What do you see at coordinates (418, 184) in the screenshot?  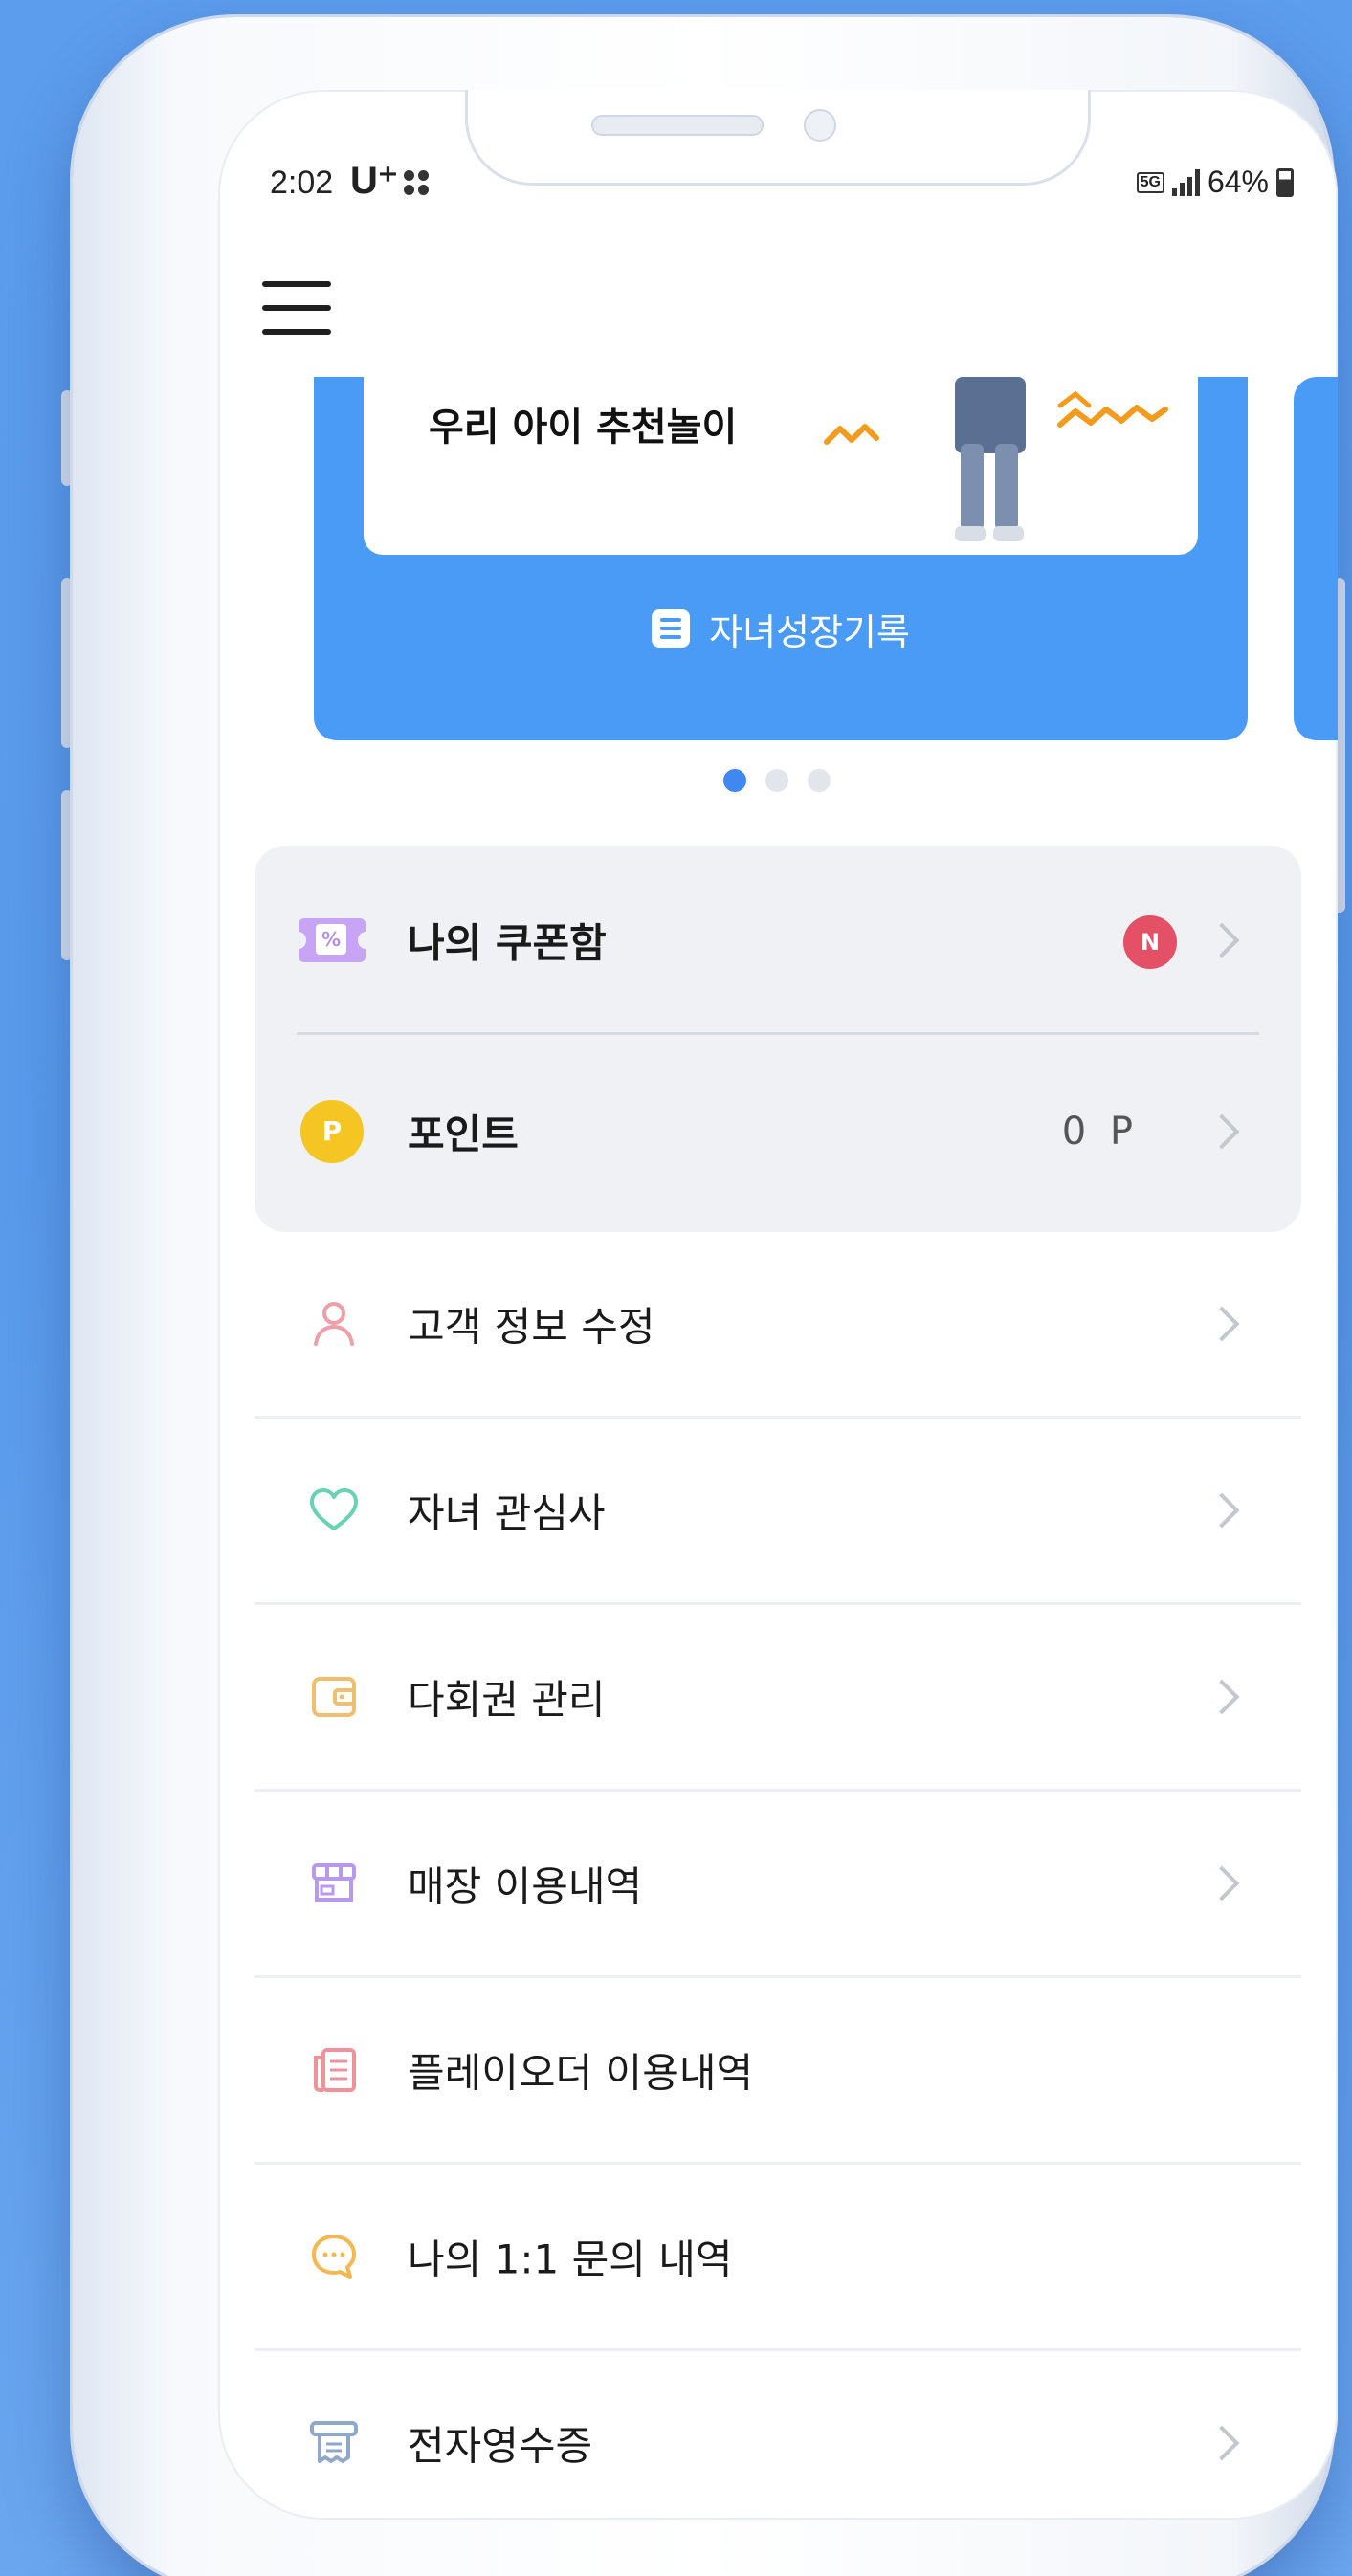 I see `carrier-dots-icon` at bounding box center [418, 184].